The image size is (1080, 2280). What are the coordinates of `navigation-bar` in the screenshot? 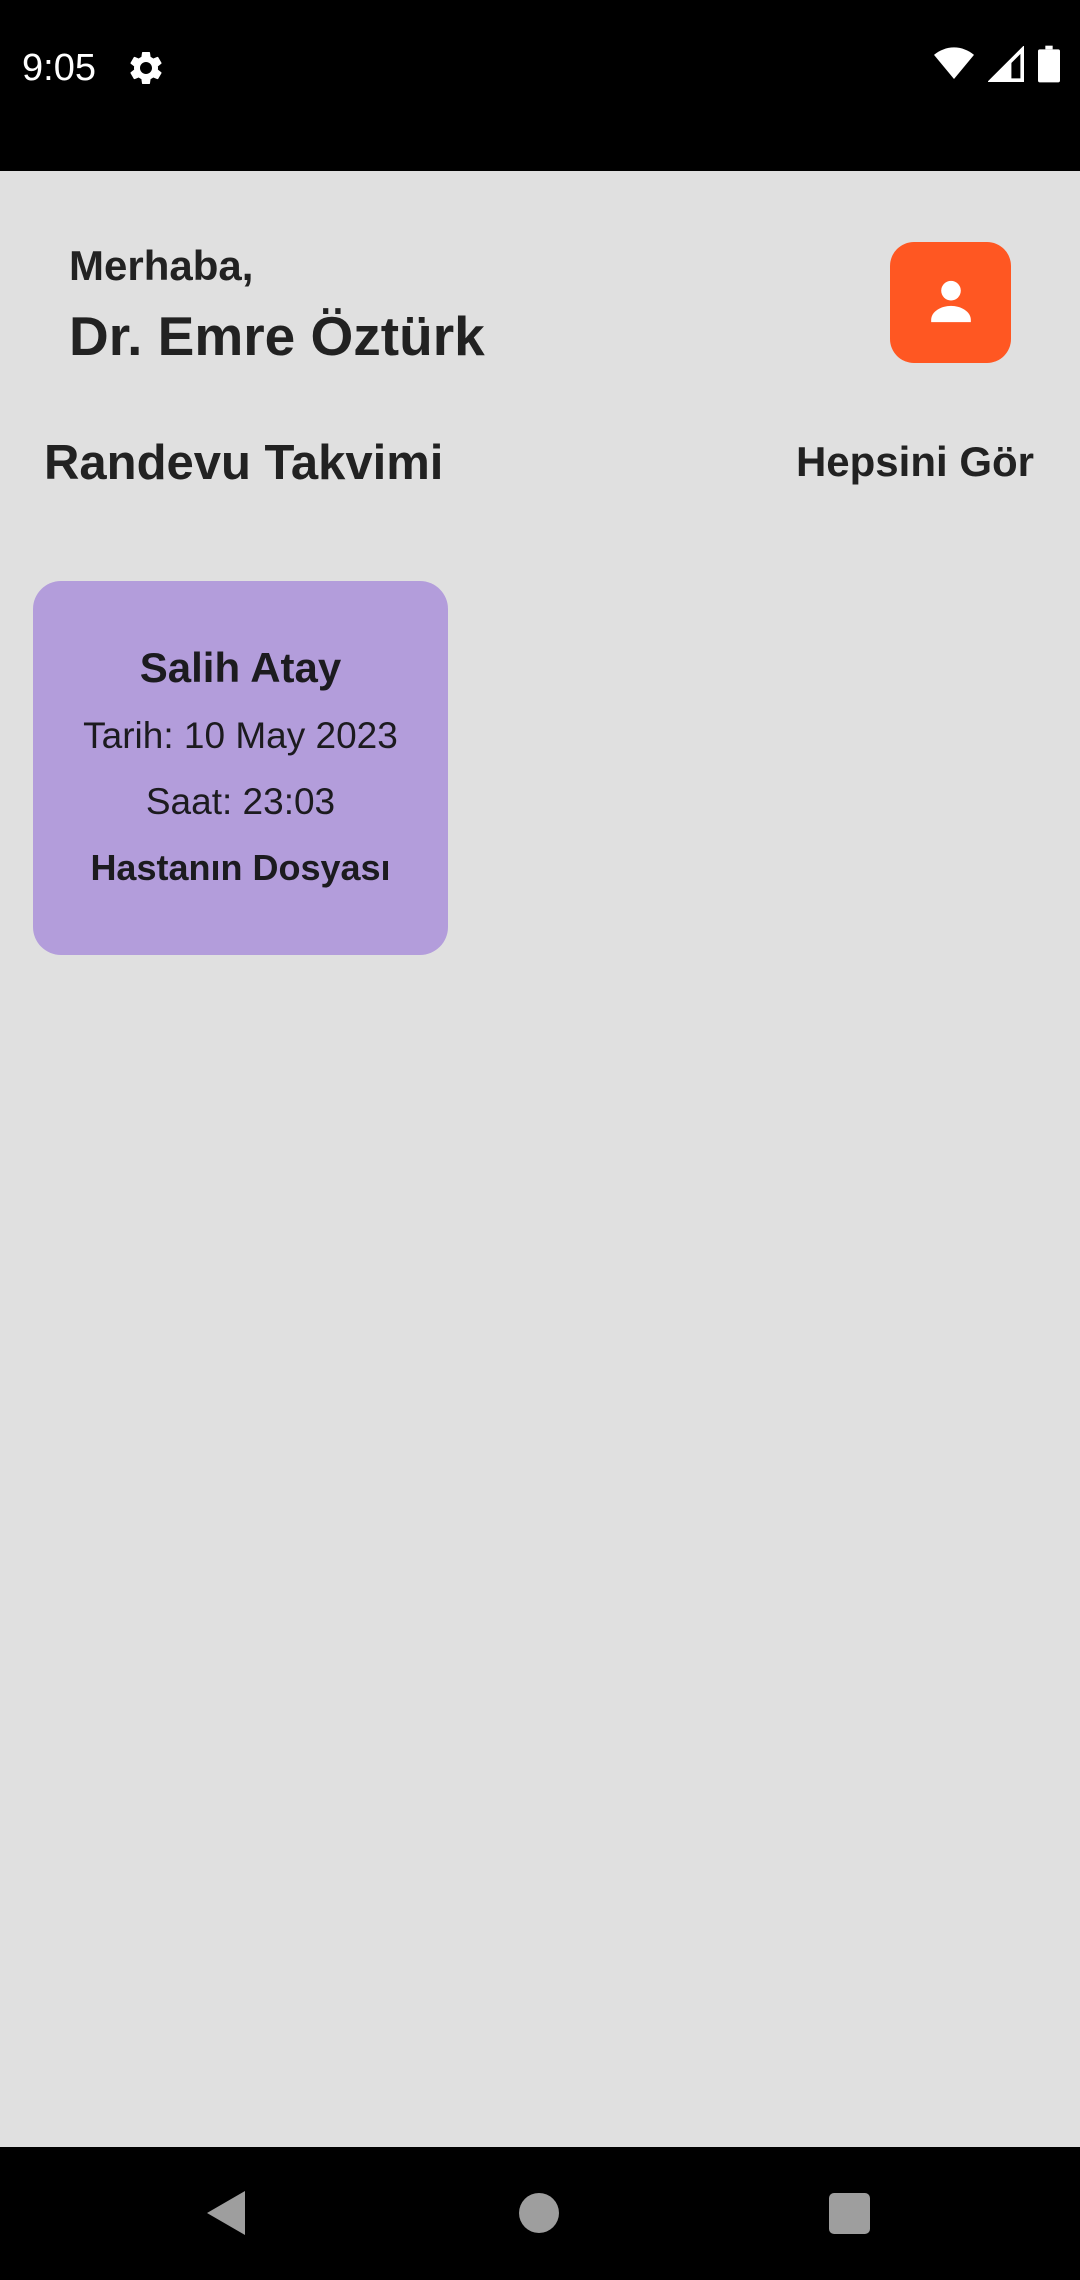 It's located at (540, 2213).